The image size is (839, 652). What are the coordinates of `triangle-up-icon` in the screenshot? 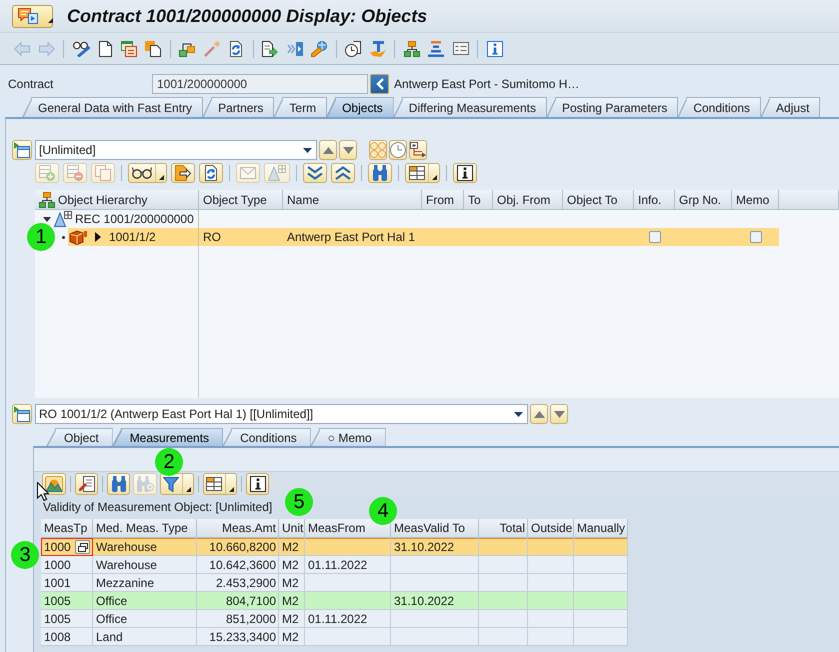 It's located at (539, 414).